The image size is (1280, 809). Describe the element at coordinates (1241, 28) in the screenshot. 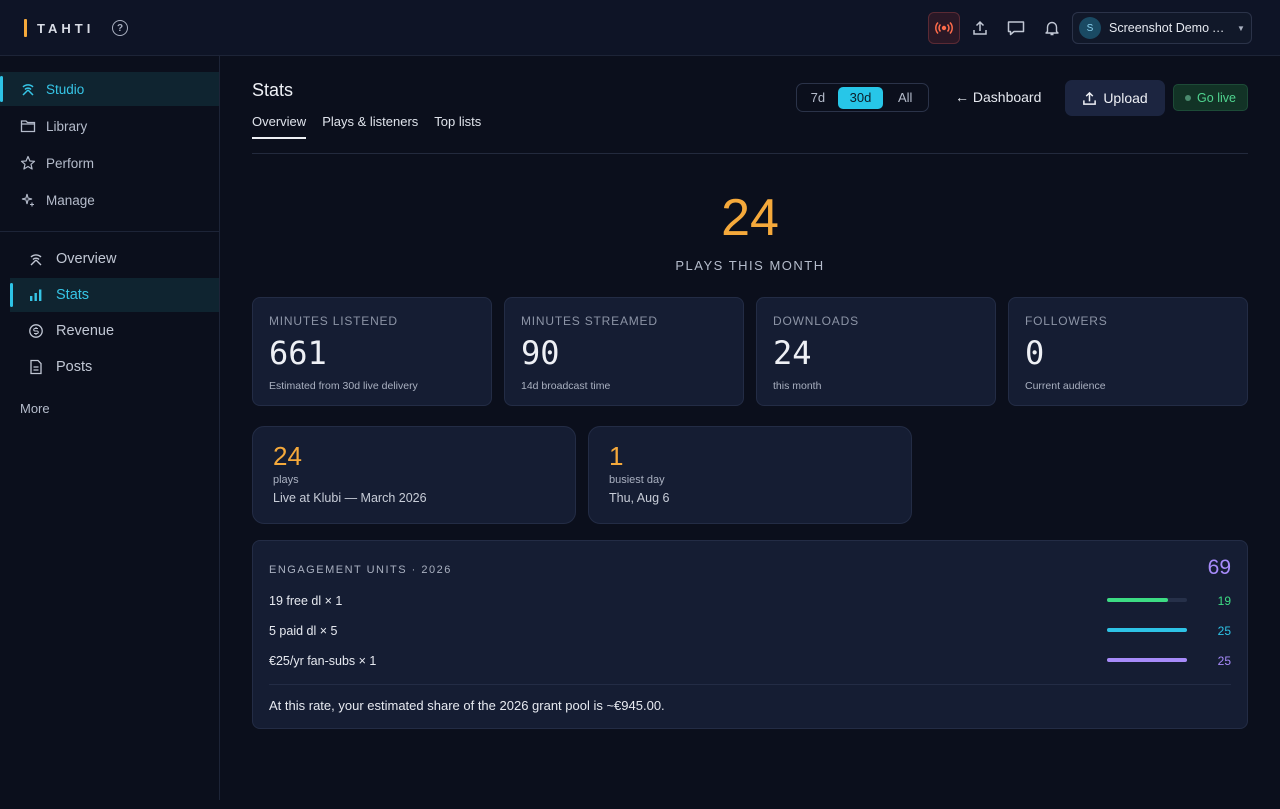

I see `chevron-down-icon: ▼` at that location.